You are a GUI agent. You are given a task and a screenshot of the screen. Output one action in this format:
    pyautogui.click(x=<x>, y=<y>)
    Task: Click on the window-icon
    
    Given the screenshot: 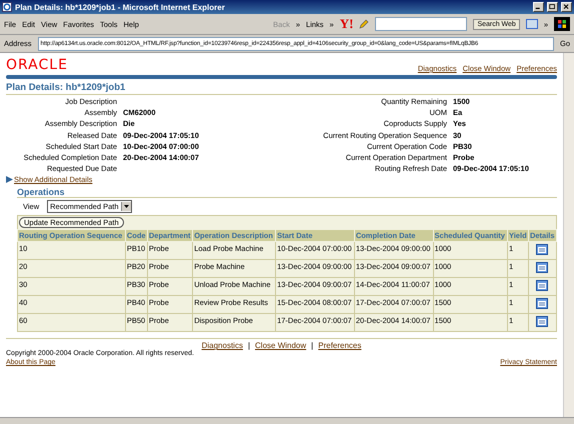 What is the action you would take?
    pyautogui.click(x=532, y=24)
    